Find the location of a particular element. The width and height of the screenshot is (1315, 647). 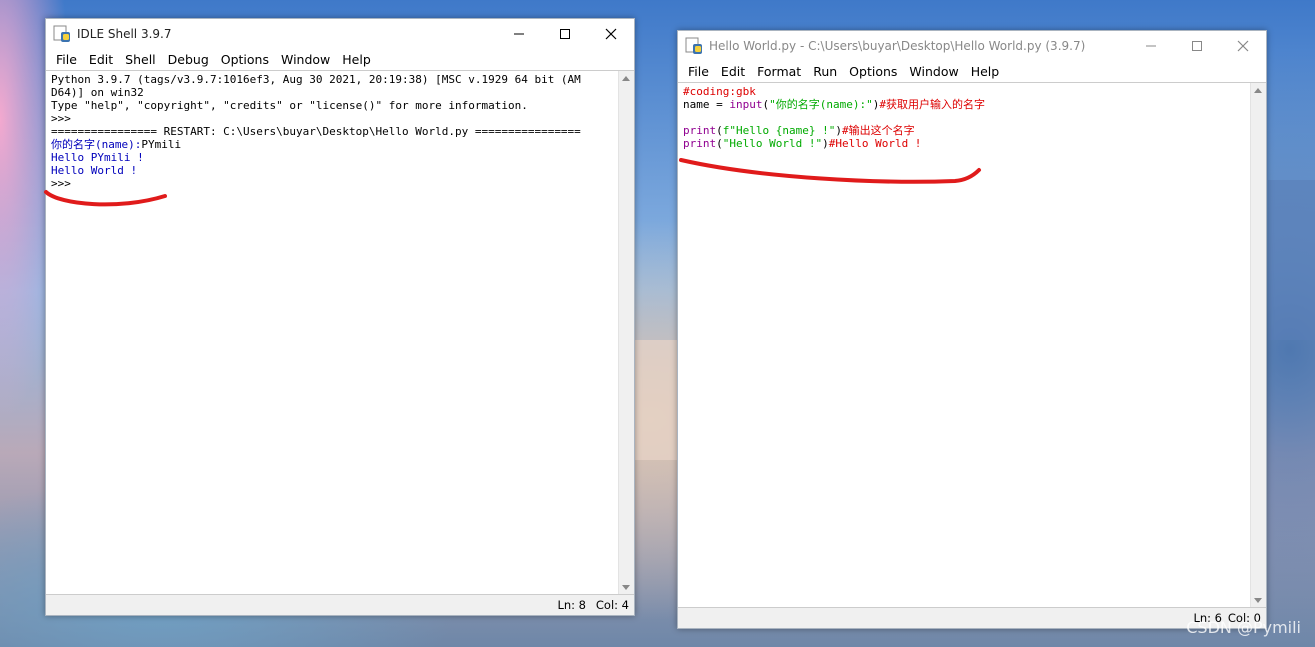

output-line: Hello World ! is located at coordinates (94, 170).